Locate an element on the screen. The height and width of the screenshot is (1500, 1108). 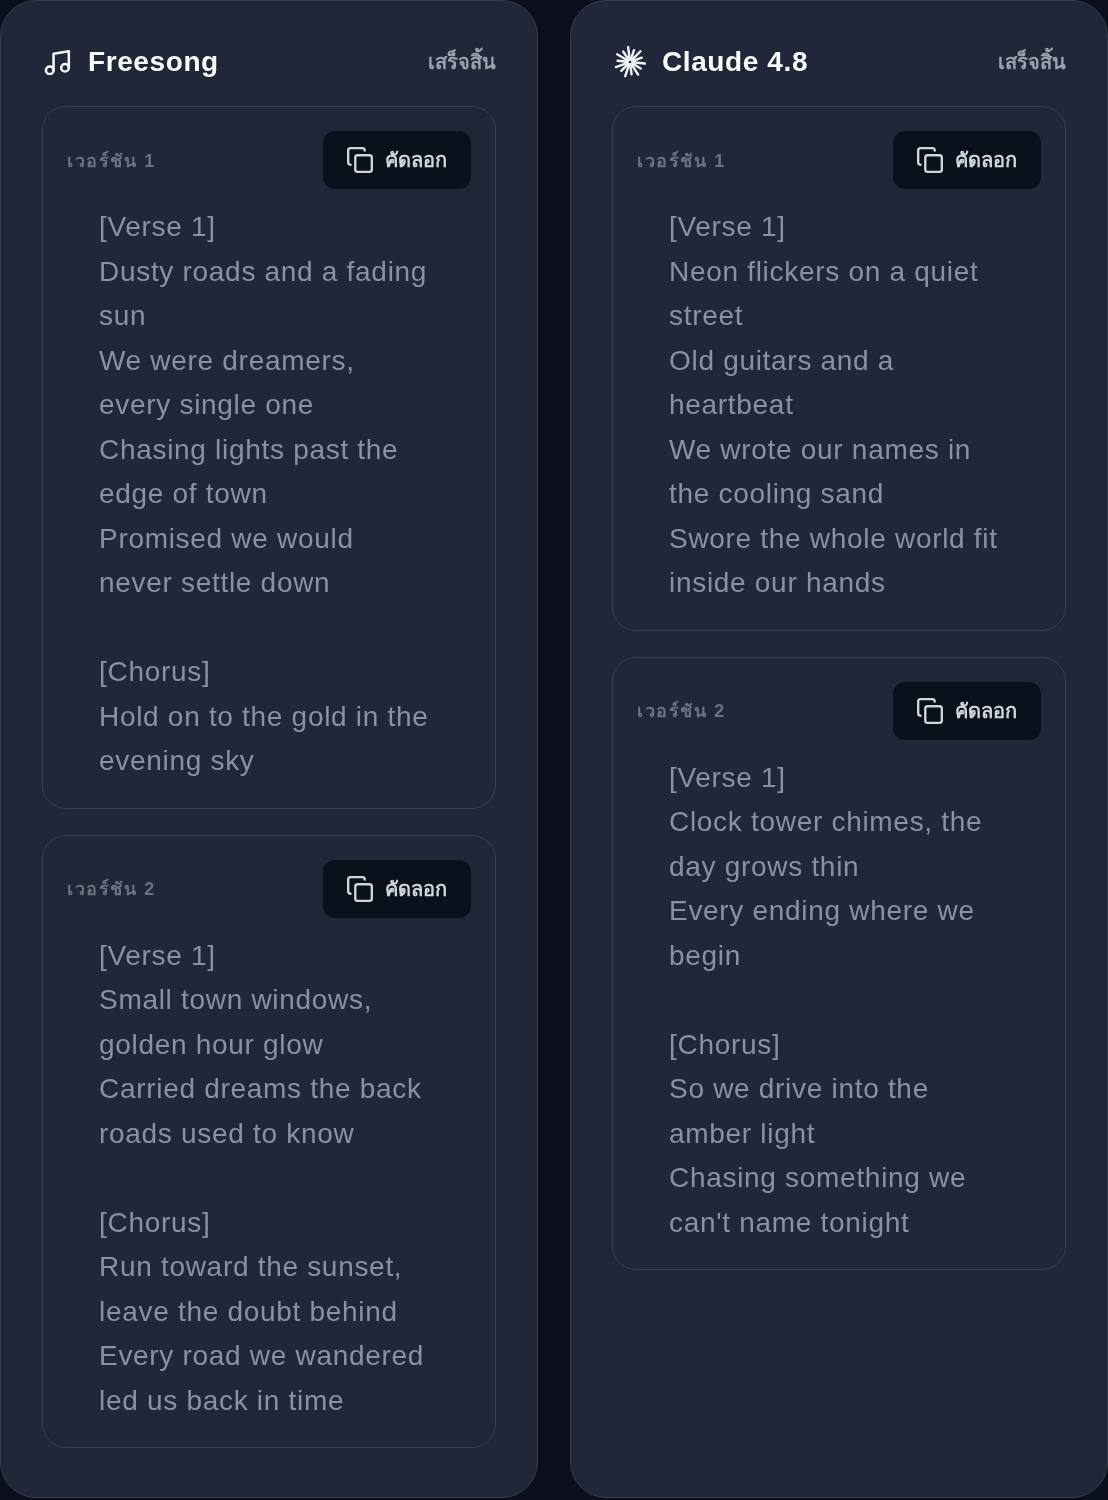
panel-title: Freesong is located at coordinates (153, 62).